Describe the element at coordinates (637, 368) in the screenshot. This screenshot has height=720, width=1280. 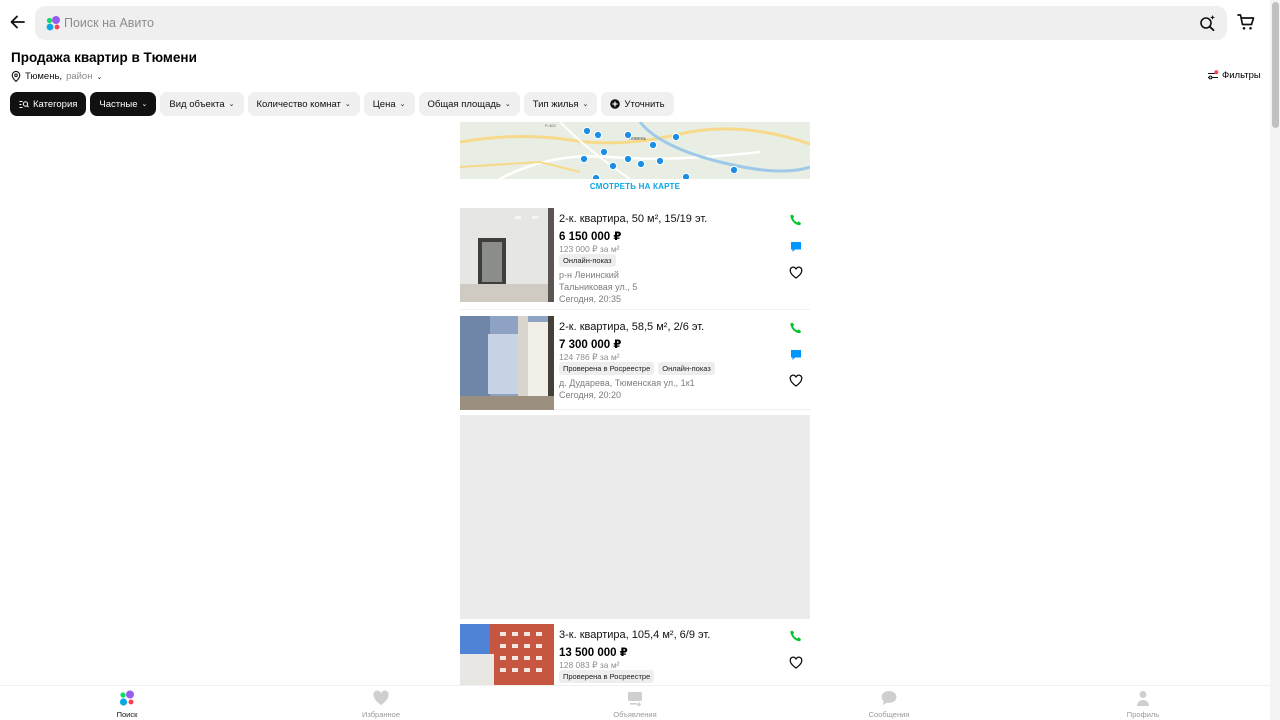
I see `listing-badges: Проверена в Росреестре Онлайн-показ` at that location.